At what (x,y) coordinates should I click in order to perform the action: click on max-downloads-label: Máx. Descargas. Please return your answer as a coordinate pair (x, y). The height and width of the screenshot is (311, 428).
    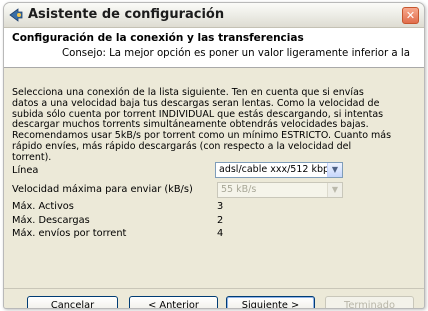
    Looking at the image, I should click on (51, 220).